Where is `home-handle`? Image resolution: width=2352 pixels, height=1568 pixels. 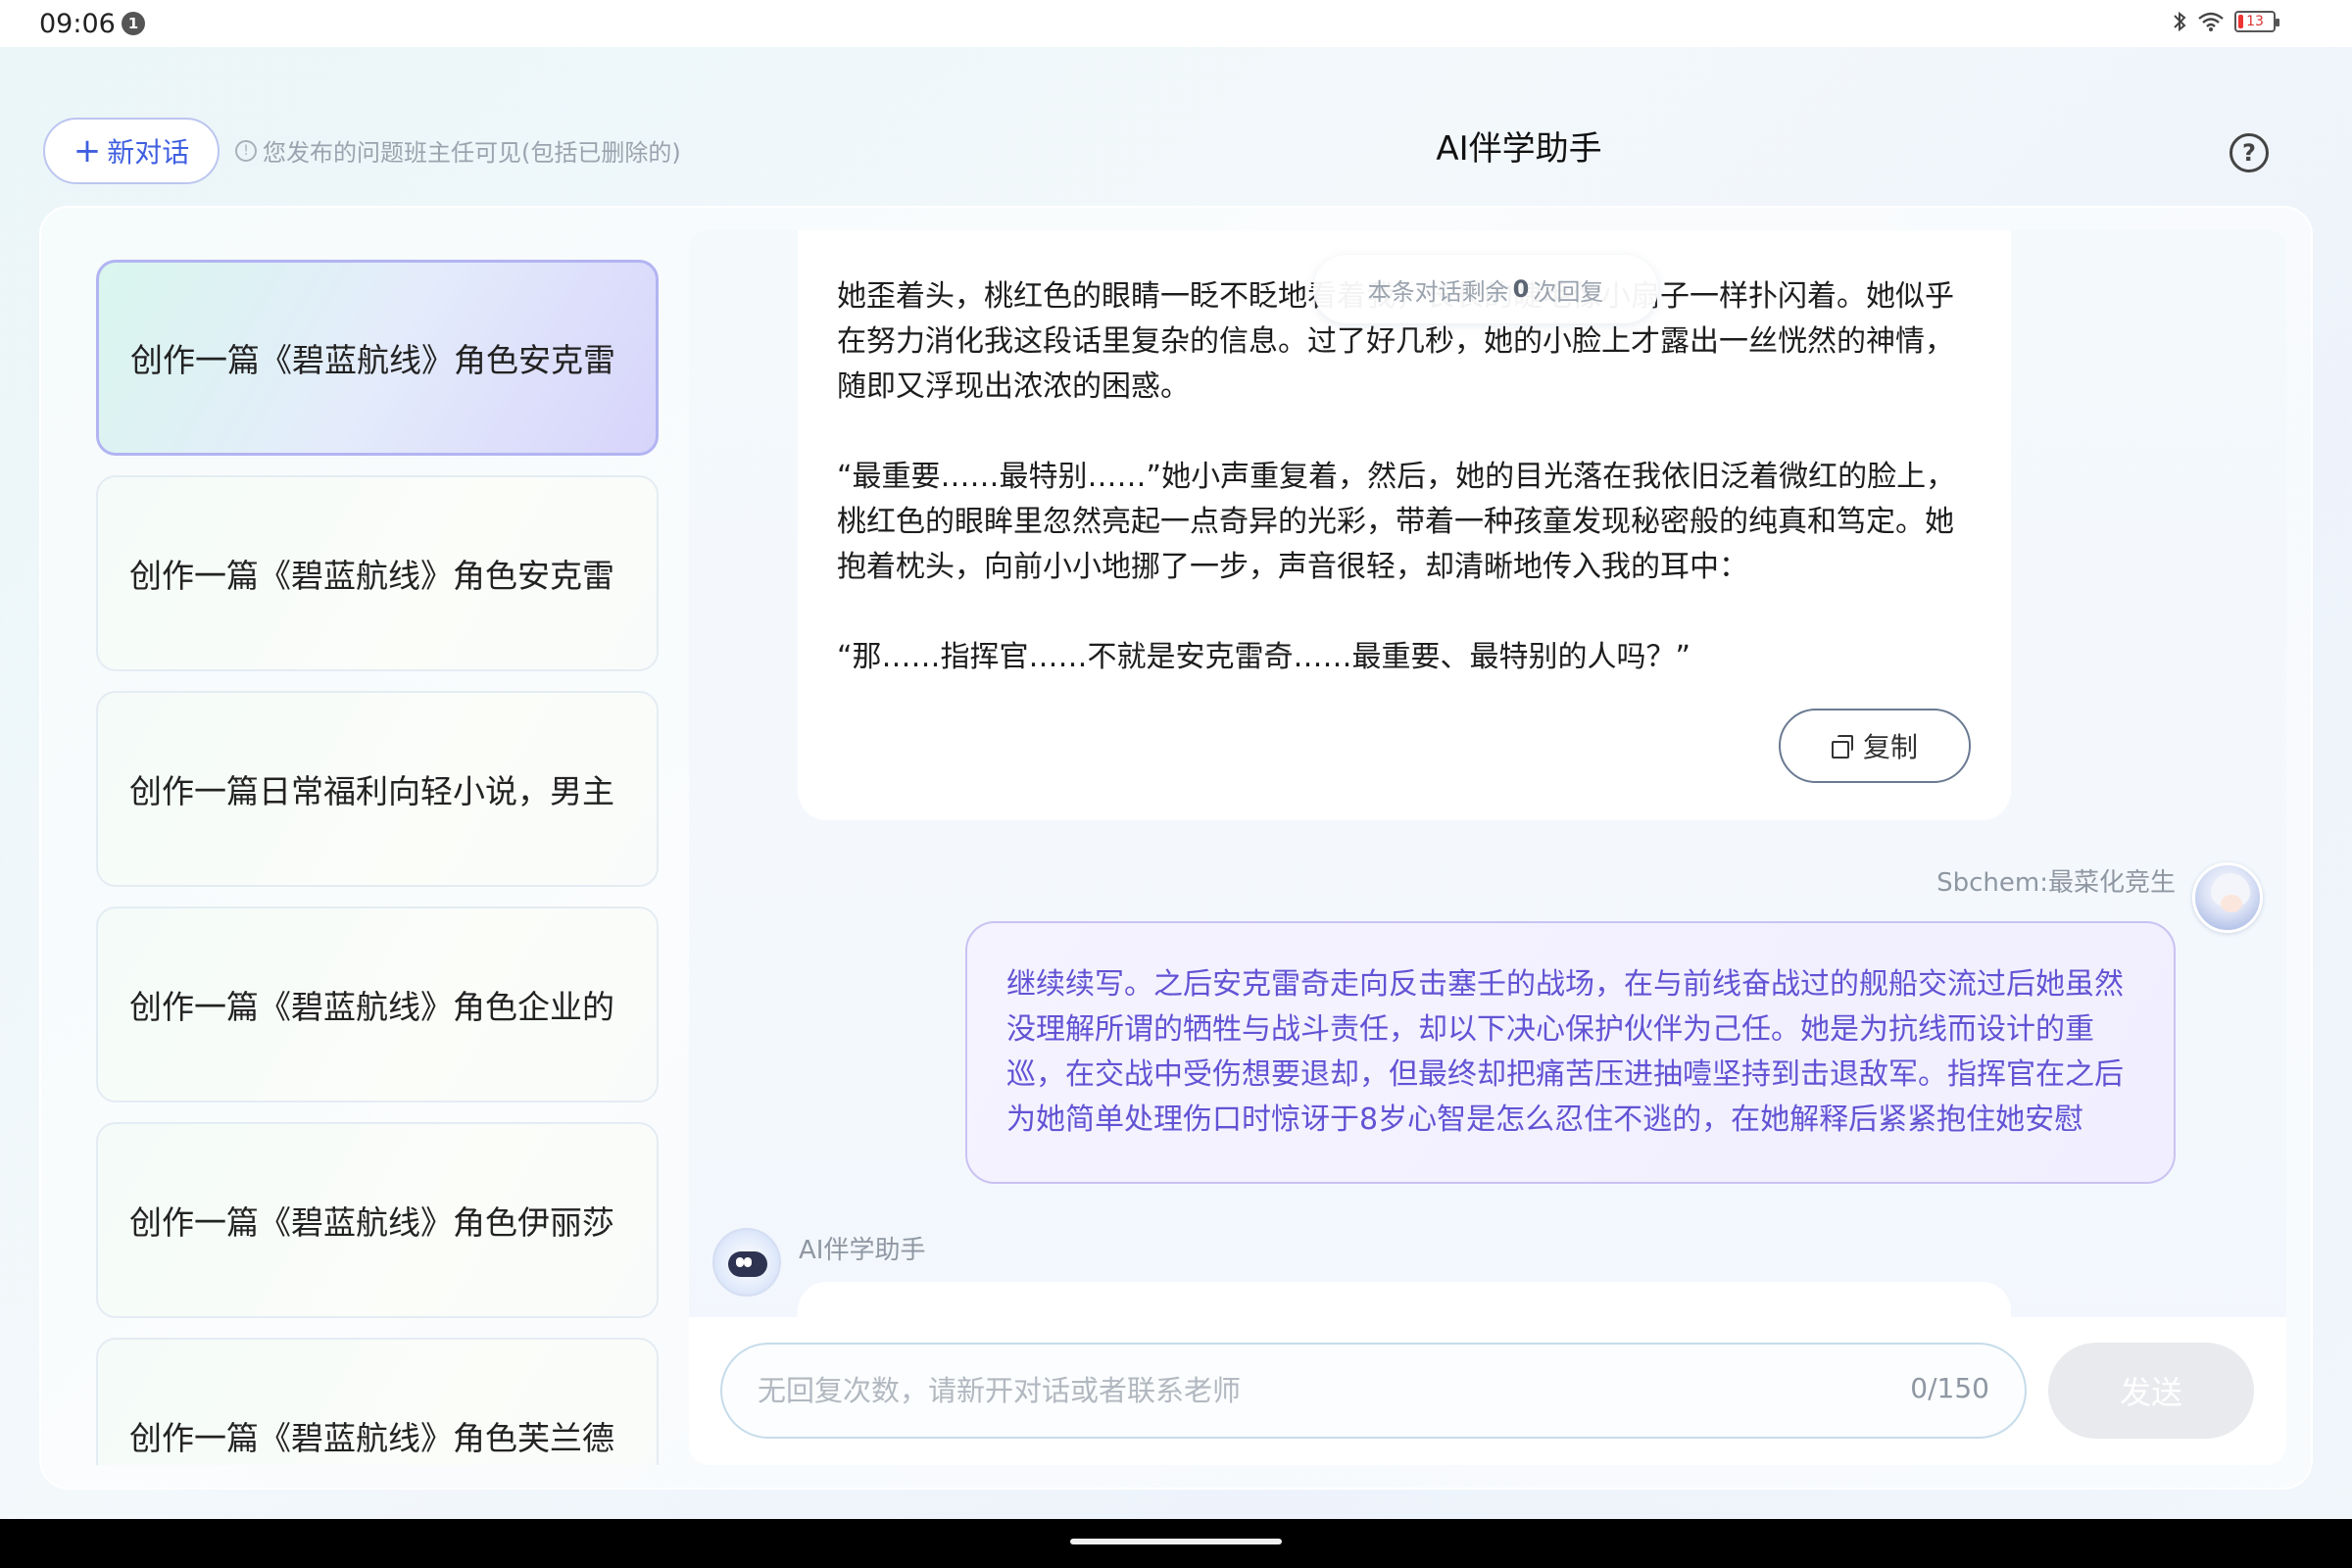
home-handle is located at coordinates (1176, 1541).